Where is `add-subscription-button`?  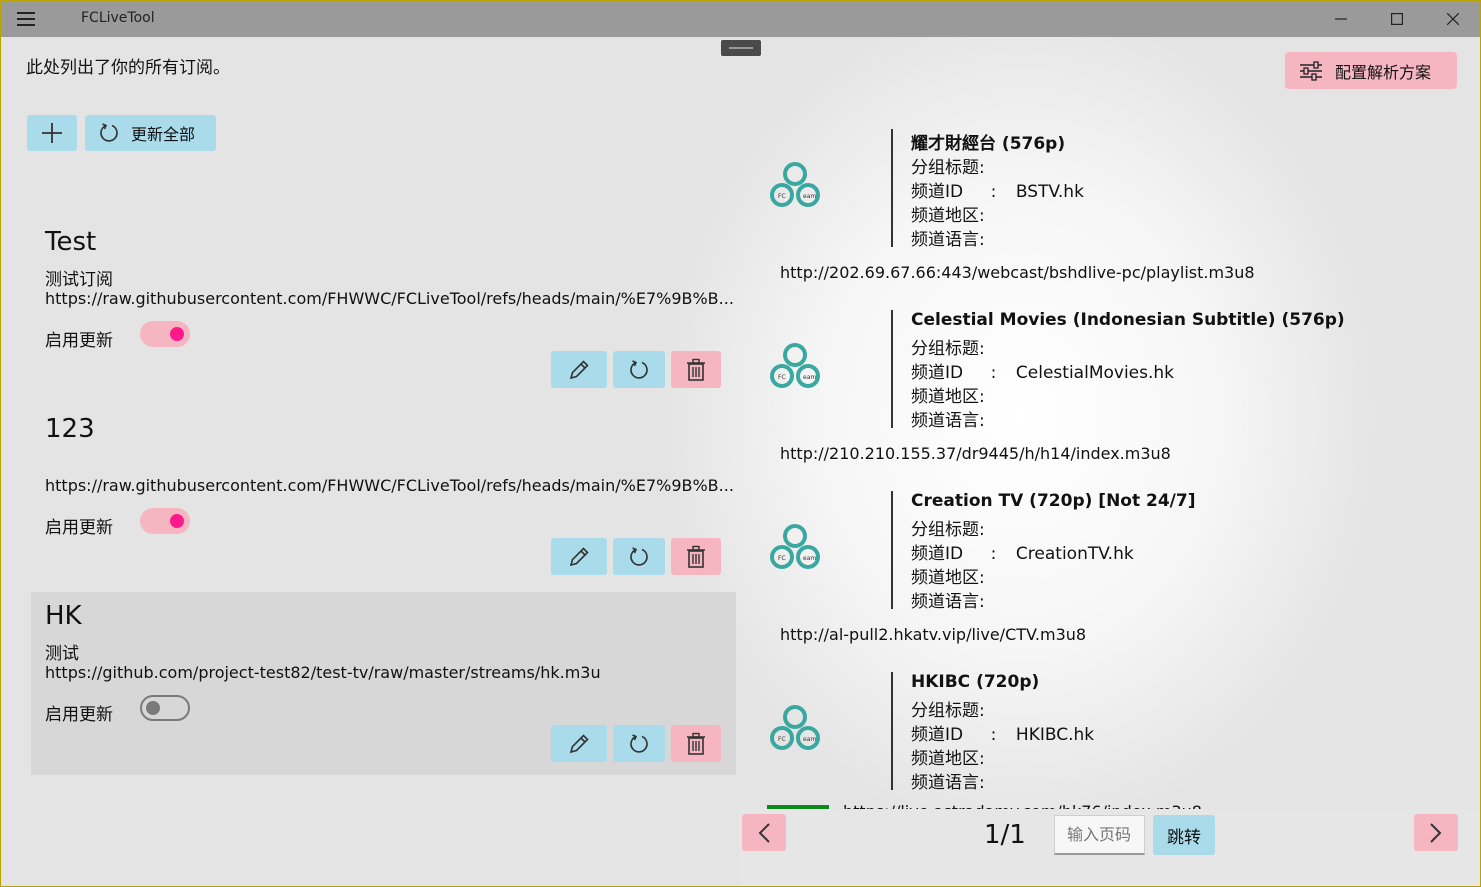
add-subscription-button is located at coordinates (52, 133).